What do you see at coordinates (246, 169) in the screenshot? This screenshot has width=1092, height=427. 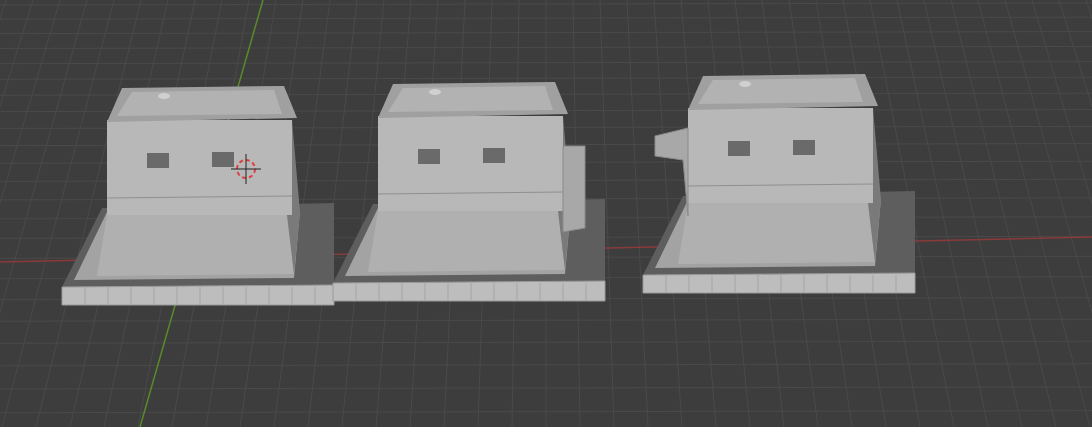 I see `3d-cursor-icon` at bounding box center [246, 169].